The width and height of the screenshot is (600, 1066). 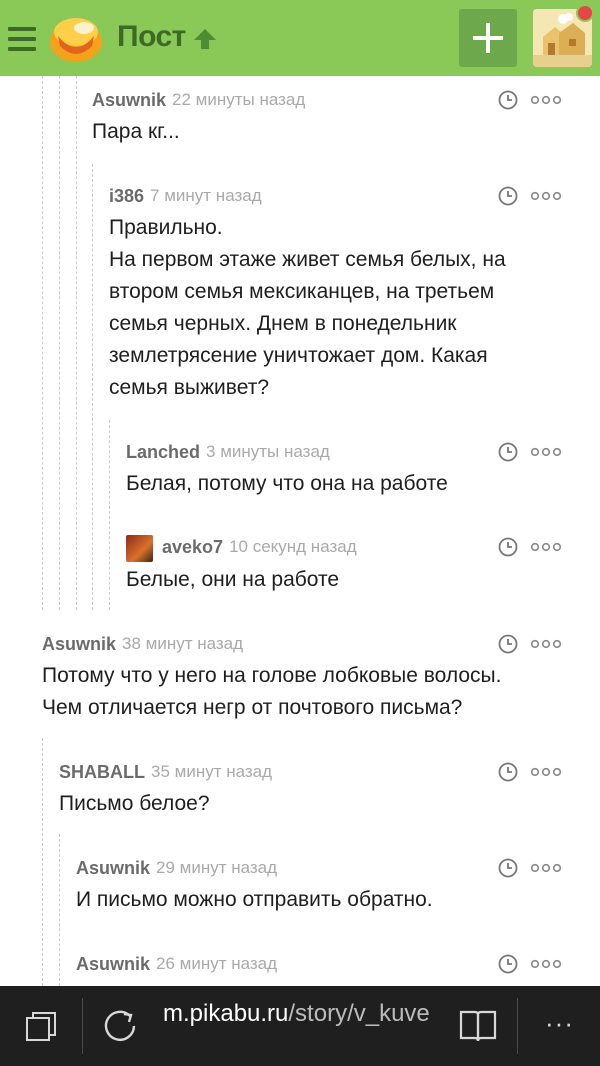 I want to click on comment-text: Белая, потому что она на работе, so click(x=287, y=483).